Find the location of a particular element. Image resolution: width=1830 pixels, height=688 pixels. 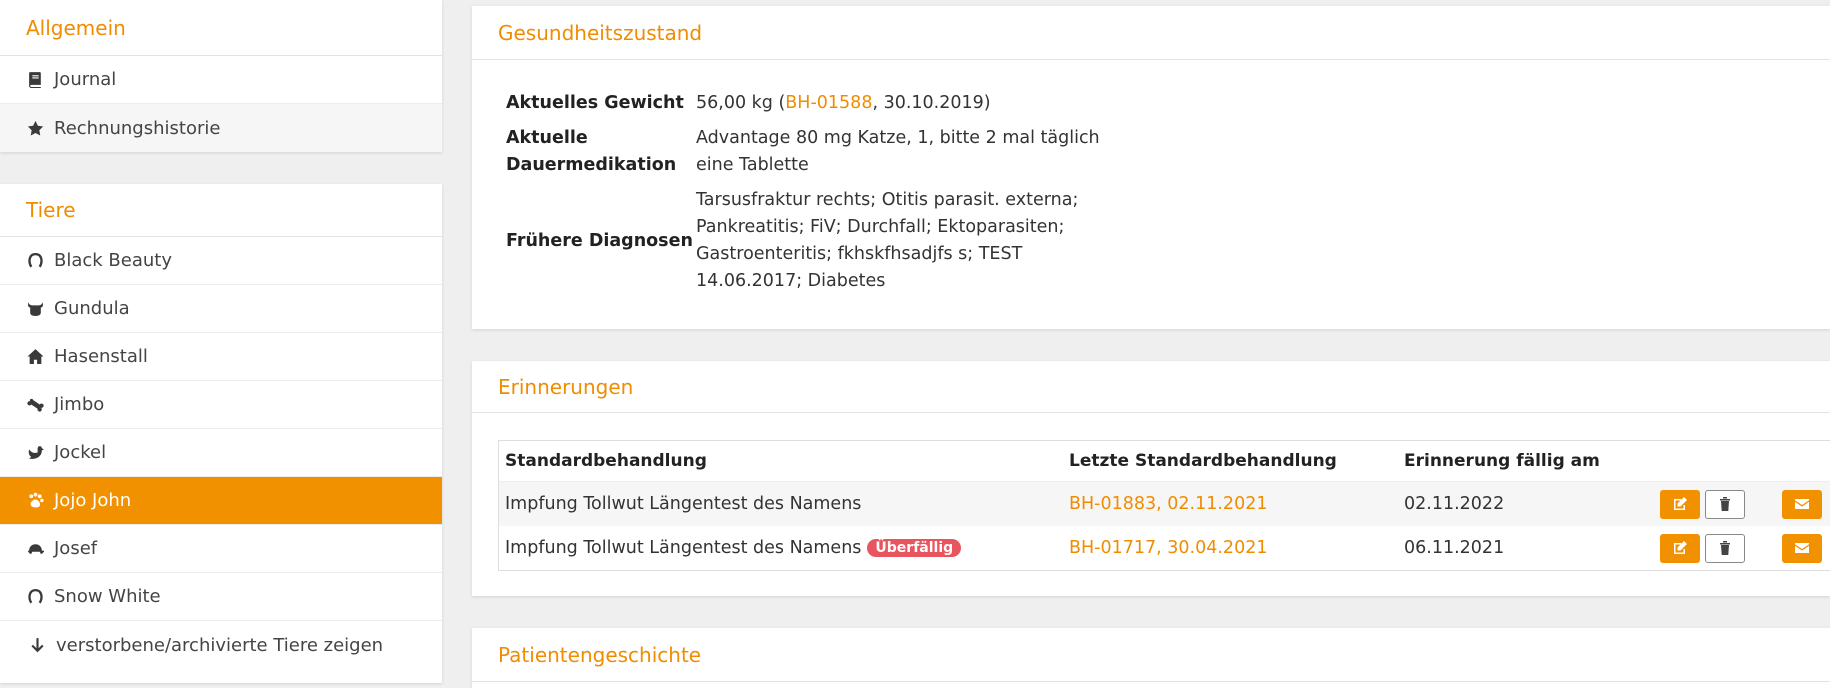

health-panel-title: Gesundheitszustand is located at coordinates (1151, 33).